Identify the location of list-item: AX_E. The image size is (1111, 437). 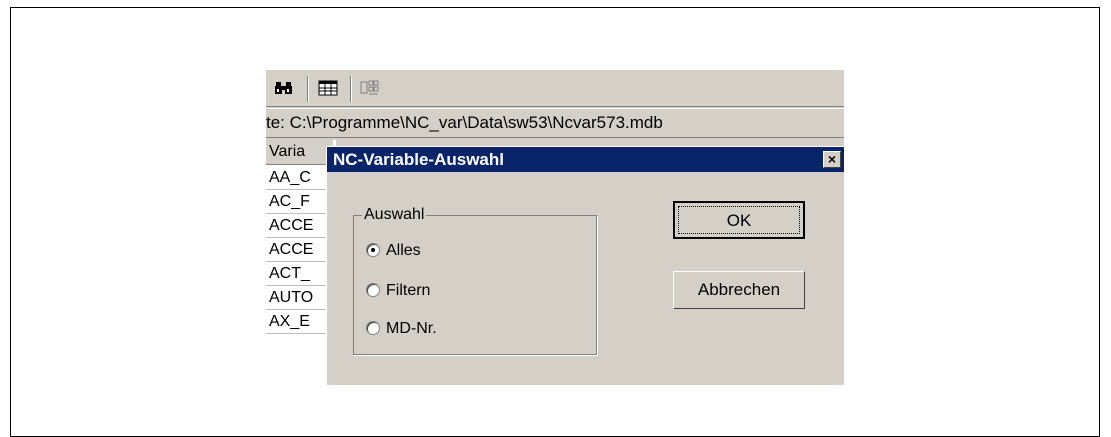
(298, 322).